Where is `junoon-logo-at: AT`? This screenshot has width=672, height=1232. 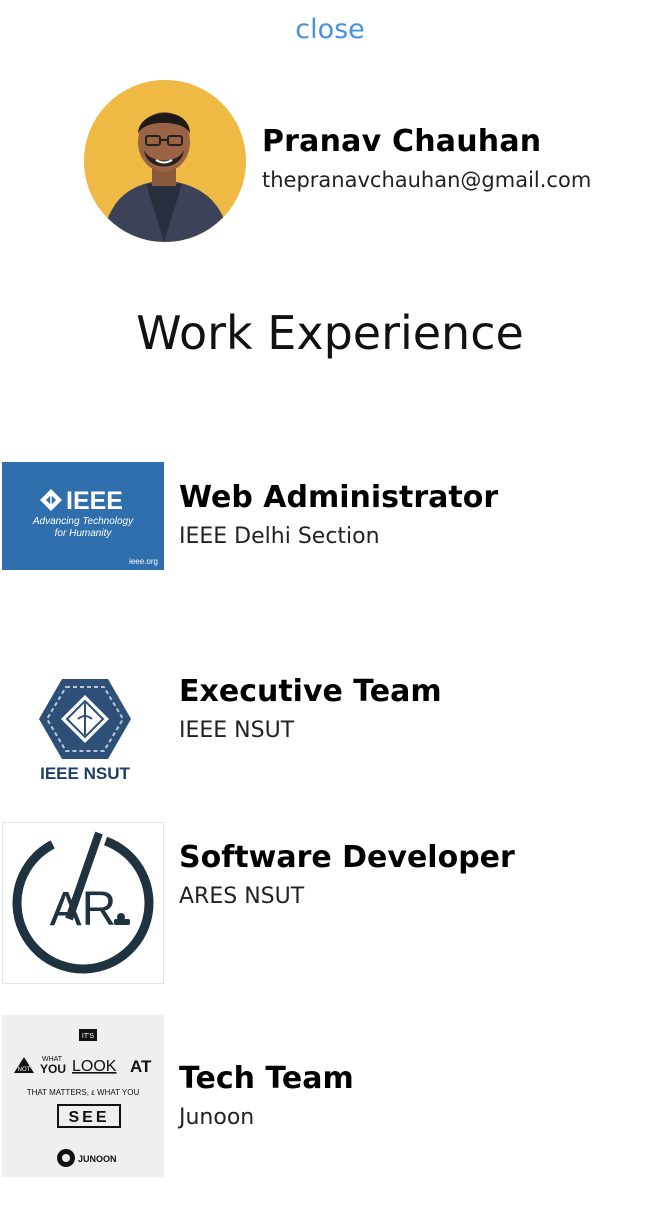 junoon-logo-at: AT is located at coordinates (141, 1066).